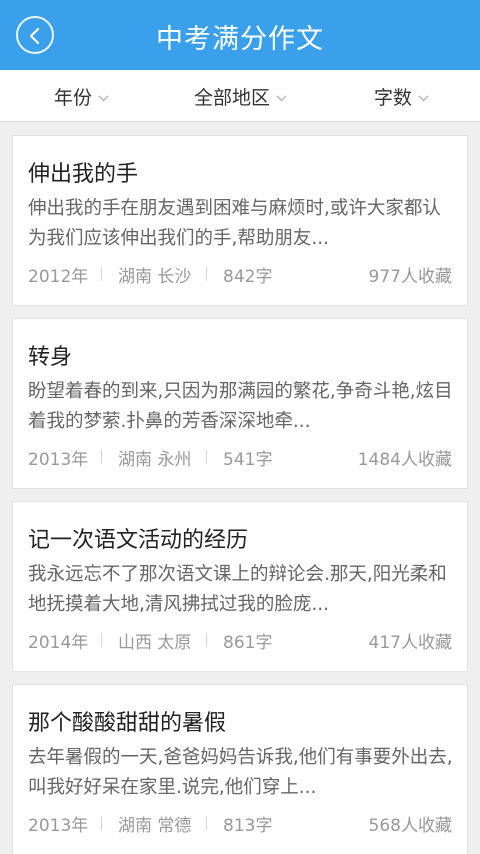 The width and height of the screenshot is (480, 854). I want to click on filter-bar: 年份 全部地区 字数, so click(240, 96).